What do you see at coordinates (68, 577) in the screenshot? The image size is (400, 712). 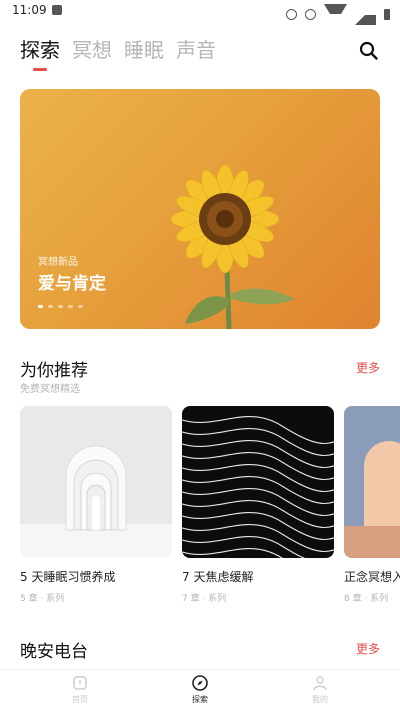 I see `card-title: 5 天睡眠习惯养成` at bounding box center [68, 577].